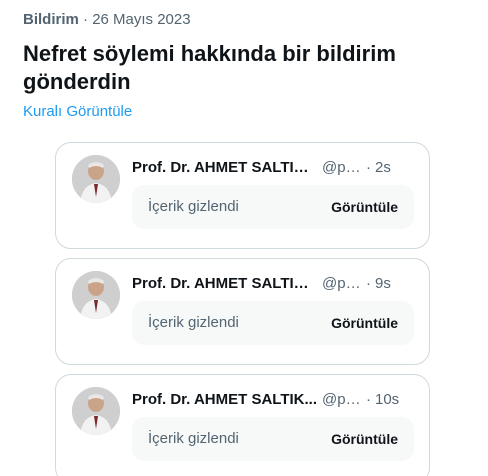 Image resolution: width=488 pixels, height=476 pixels. I want to click on post-meta: Prof. Dr. AHMET SALTIK ... @pr... · 2s, so click(272, 167).